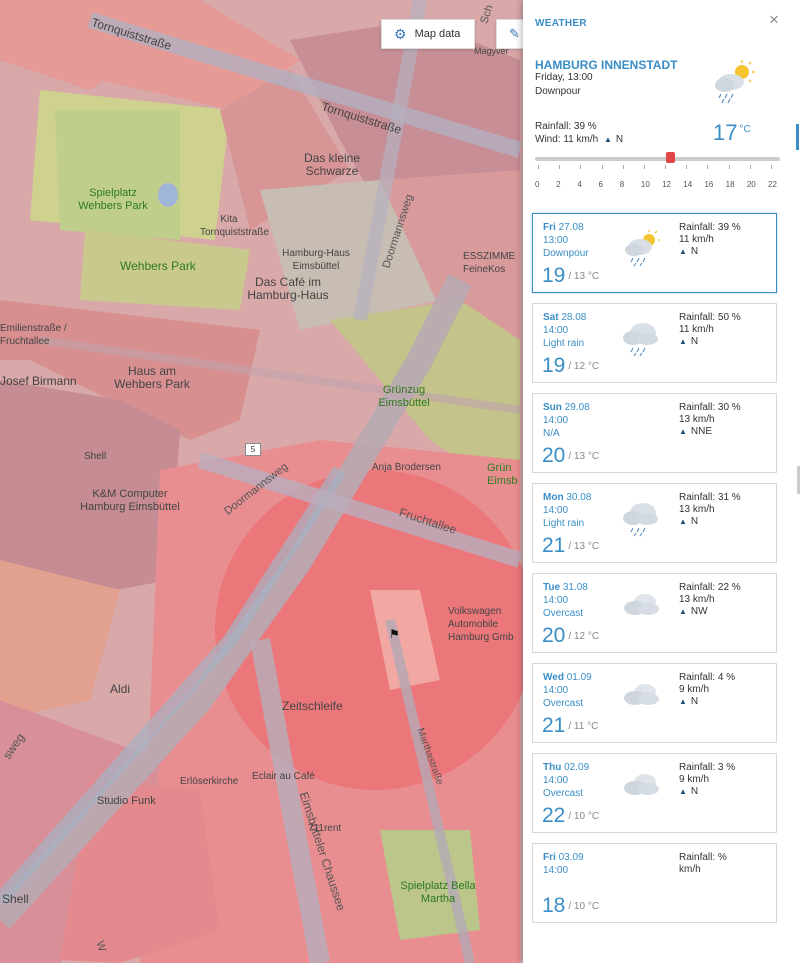 Image resolution: width=800 pixels, height=963 pixels. What do you see at coordinates (710, 612) in the screenshot?
I see `forecast-wind-direction: ▲ NW` at bounding box center [710, 612].